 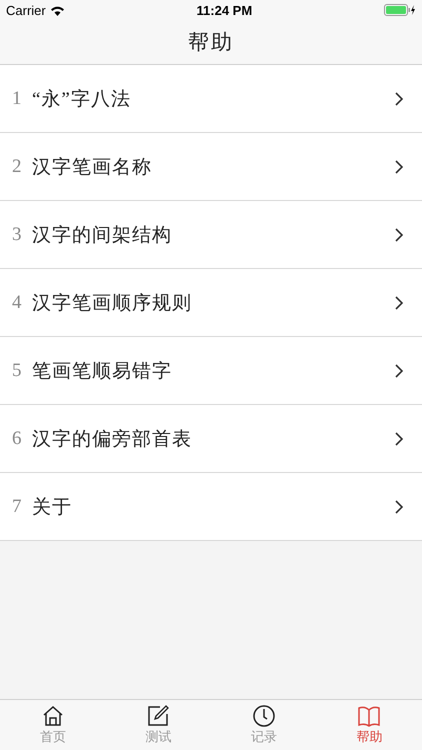 I want to click on nav-title: 帮助, so click(x=211, y=42).